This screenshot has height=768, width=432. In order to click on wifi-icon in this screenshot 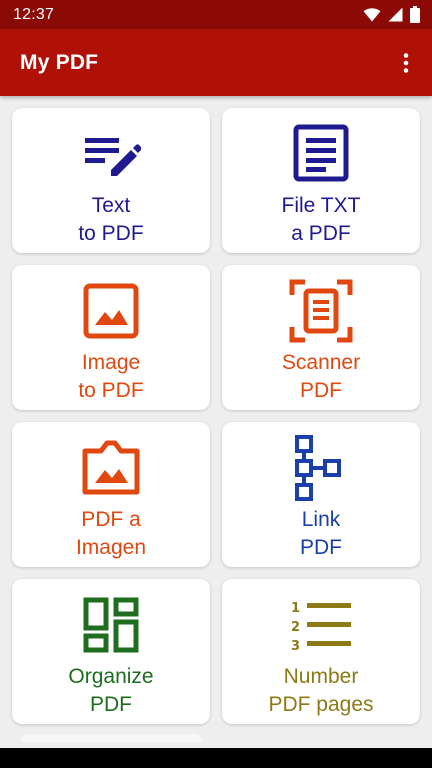, I will do `click(372, 14)`.